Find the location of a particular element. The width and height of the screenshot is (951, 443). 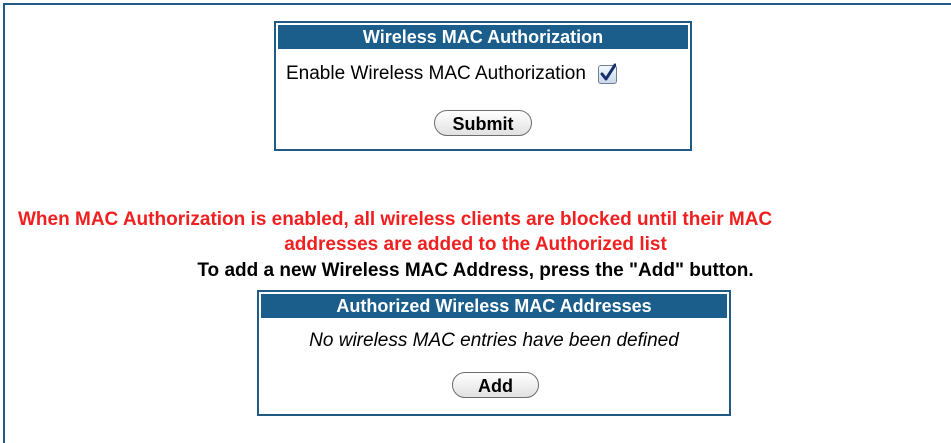

enable-mac-authorization-checkbox is located at coordinates (607, 73).